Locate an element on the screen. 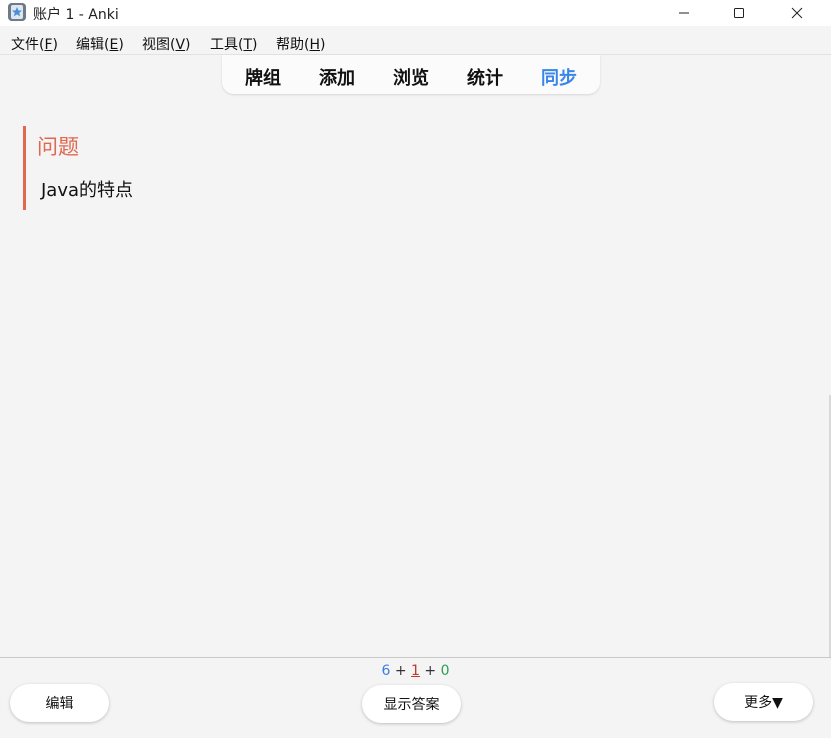 The width and height of the screenshot is (831, 738). tab-decks: 牌组 is located at coordinates (263, 77).